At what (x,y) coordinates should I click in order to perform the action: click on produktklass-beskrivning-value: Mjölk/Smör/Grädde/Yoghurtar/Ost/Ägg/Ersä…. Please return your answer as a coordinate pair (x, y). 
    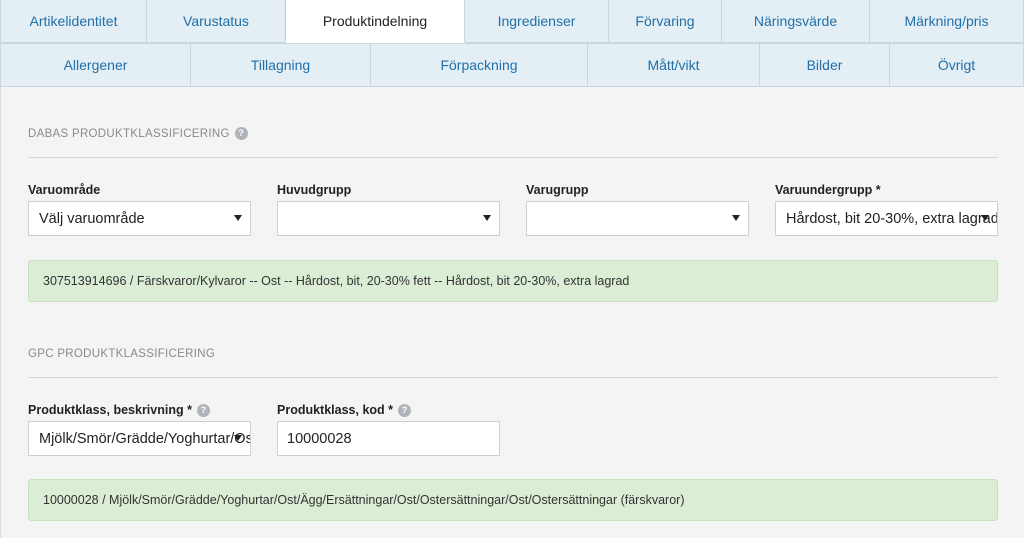
    Looking at the image, I should click on (145, 438).